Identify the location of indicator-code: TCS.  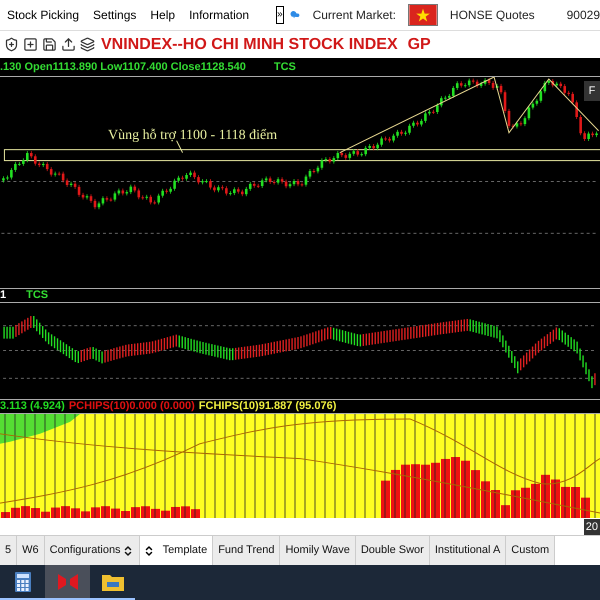
(37, 296).